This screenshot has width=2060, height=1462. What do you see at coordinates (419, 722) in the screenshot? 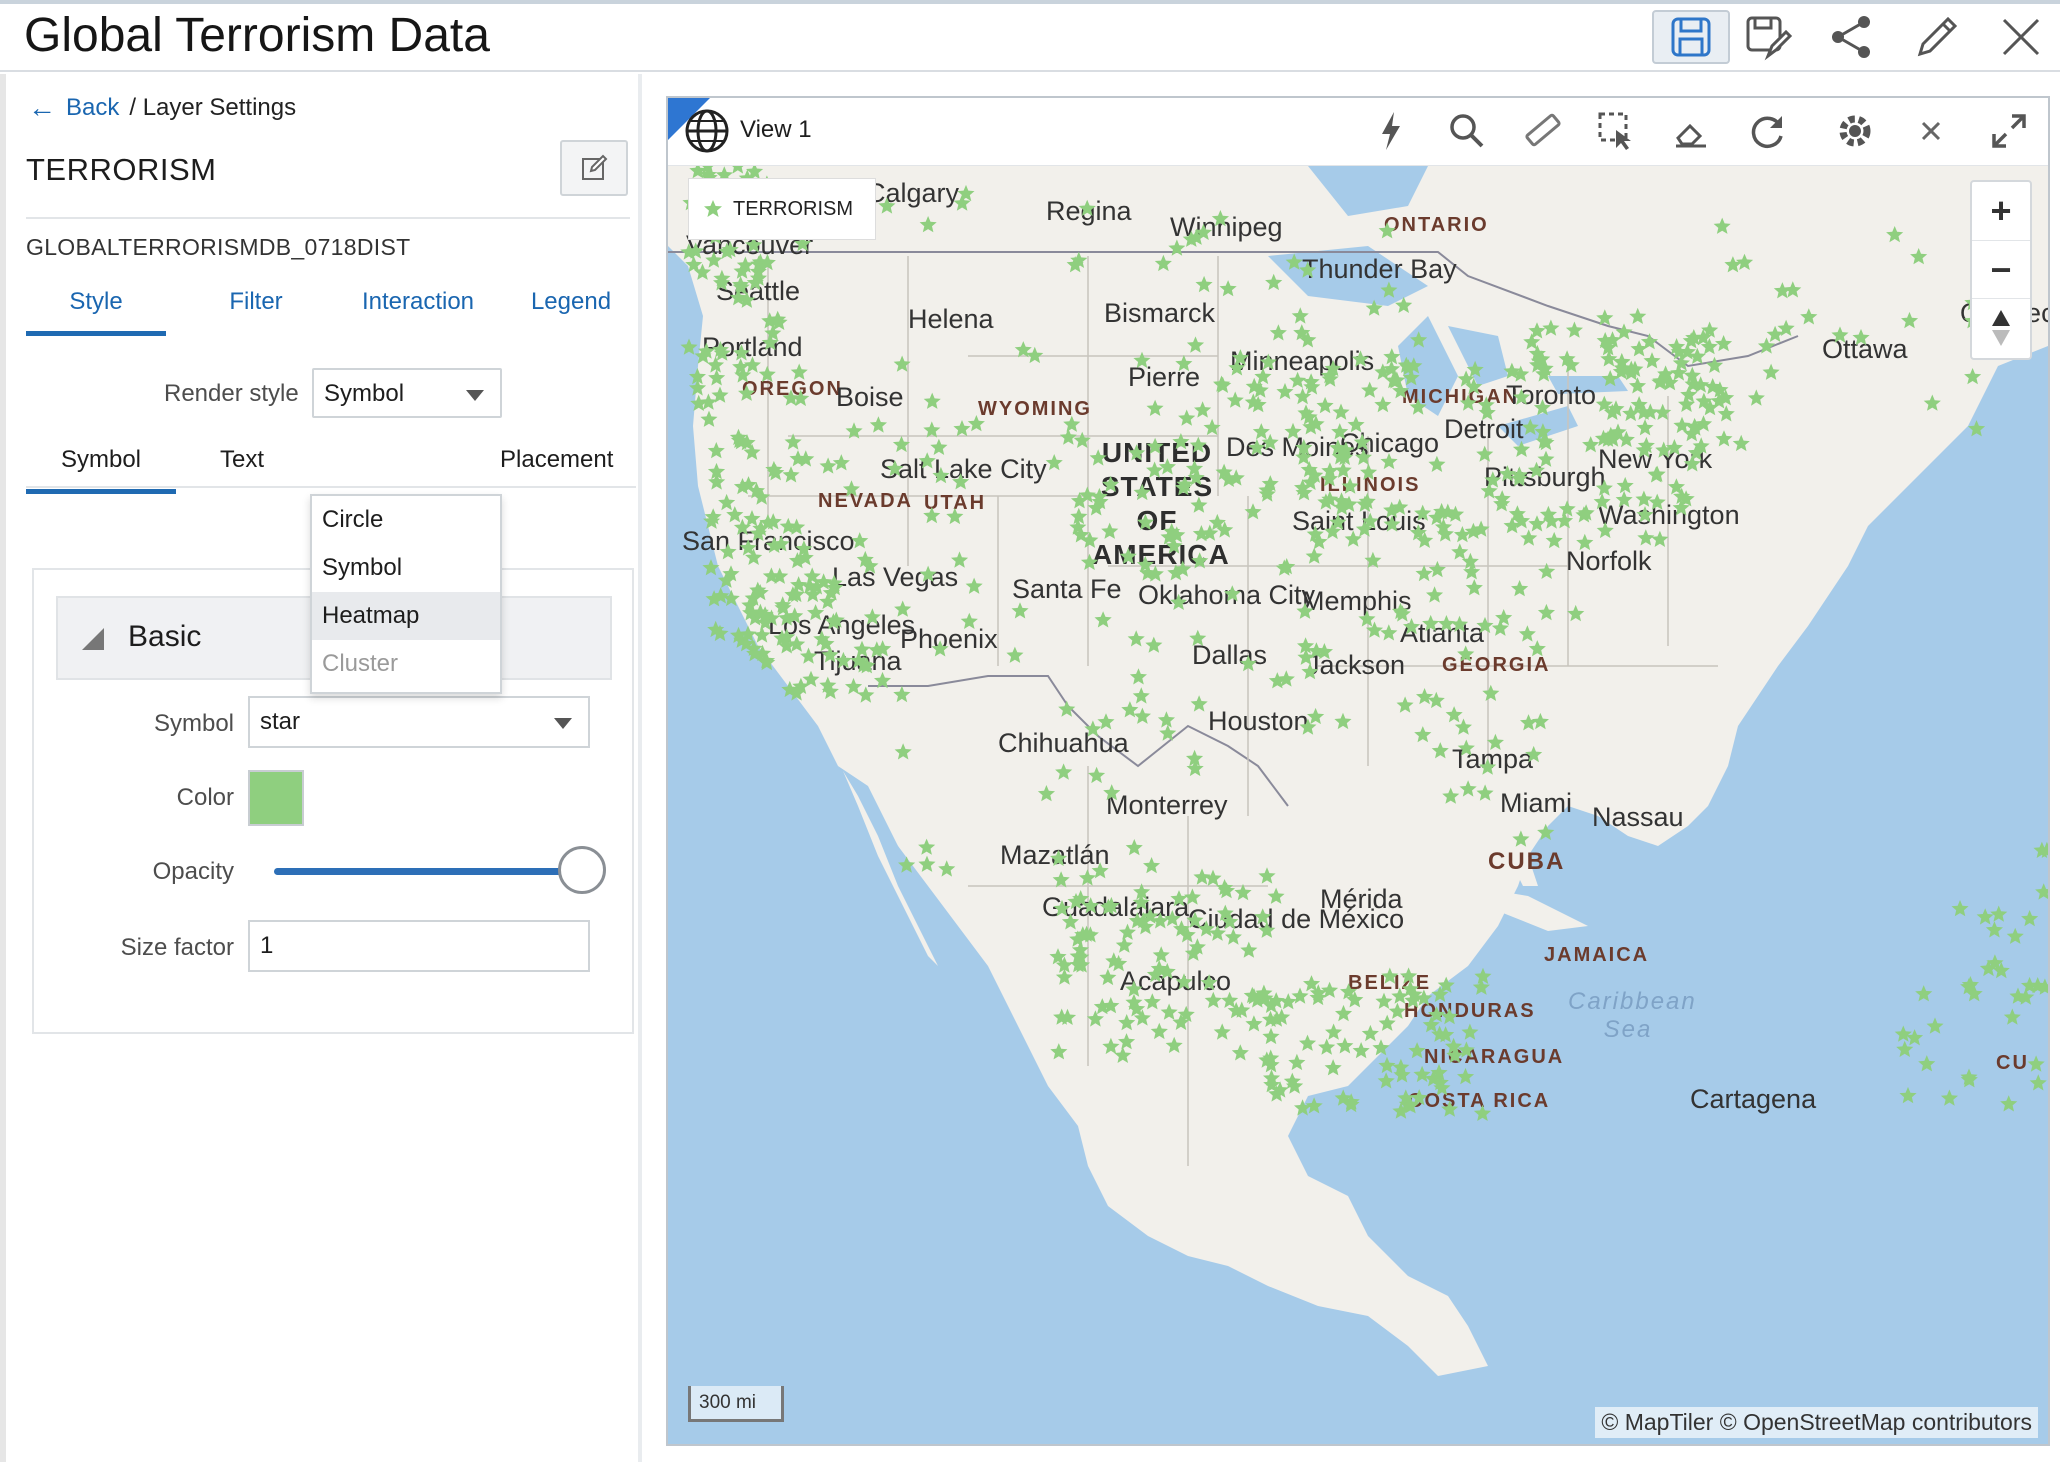
I see `symbol-select: star` at bounding box center [419, 722].